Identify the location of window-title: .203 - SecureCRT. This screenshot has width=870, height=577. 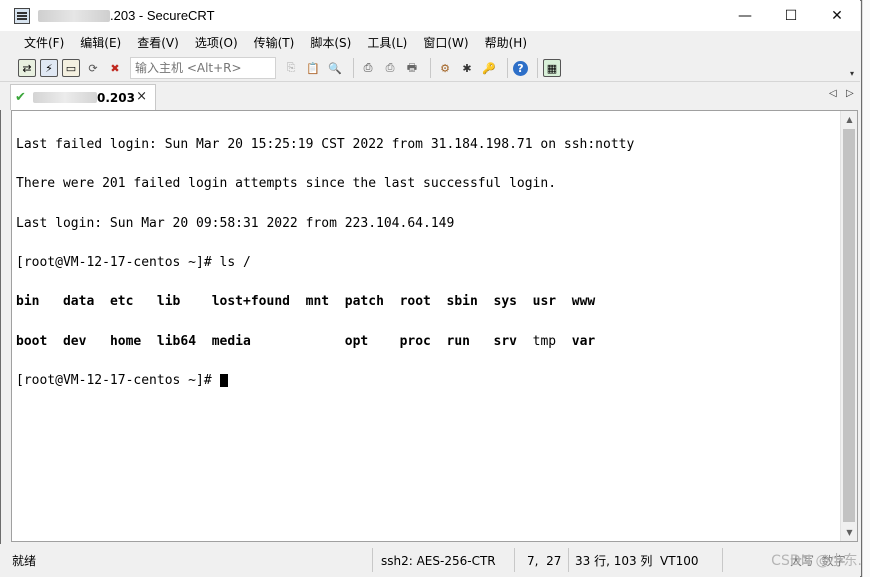
(162, 15).